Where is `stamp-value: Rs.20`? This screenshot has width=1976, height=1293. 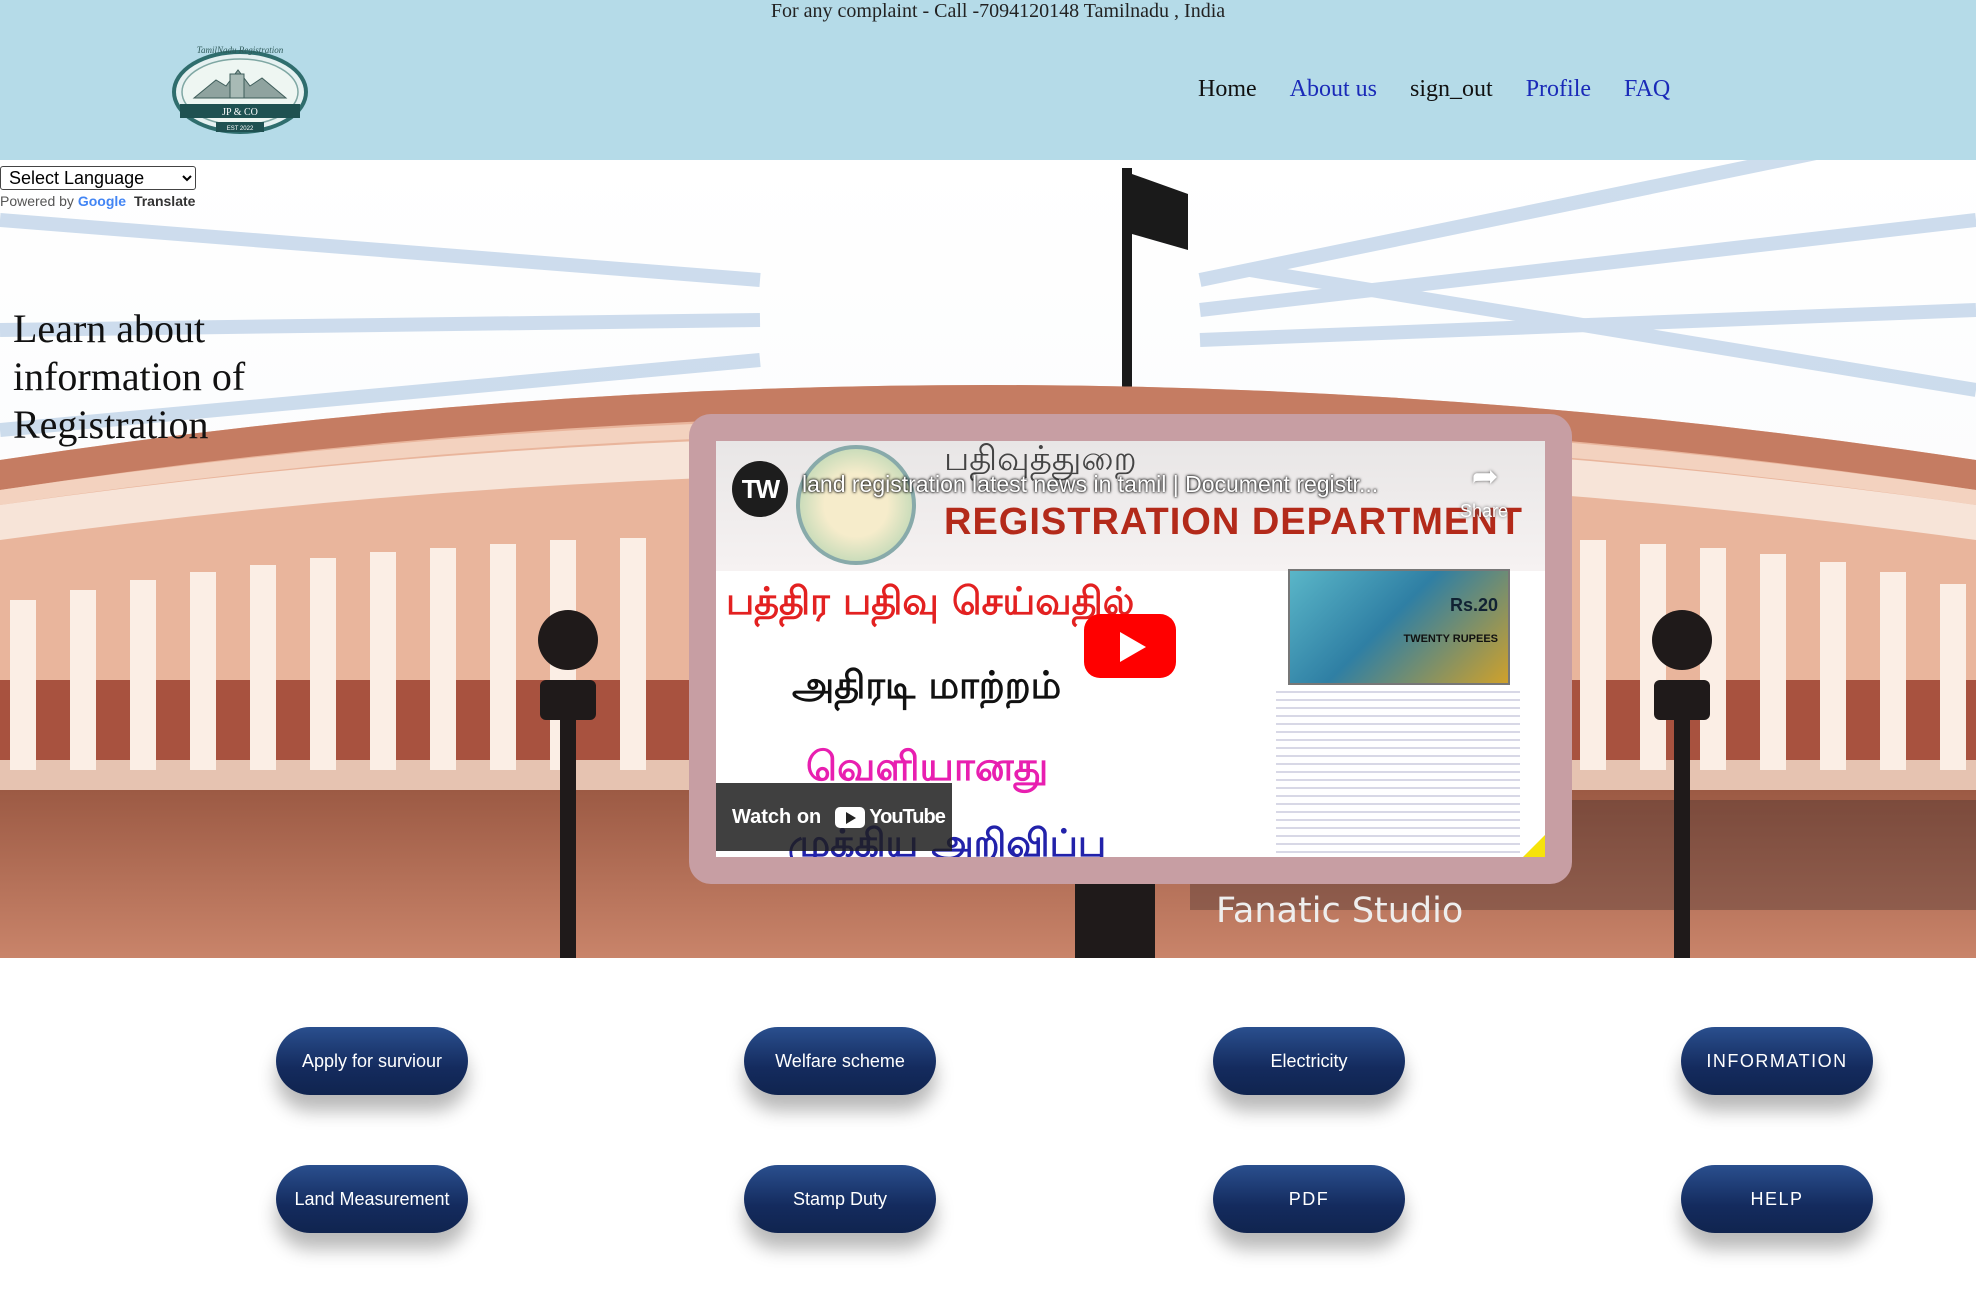
stamp-value: Rs.20 is located at coordinates (1473, 605).